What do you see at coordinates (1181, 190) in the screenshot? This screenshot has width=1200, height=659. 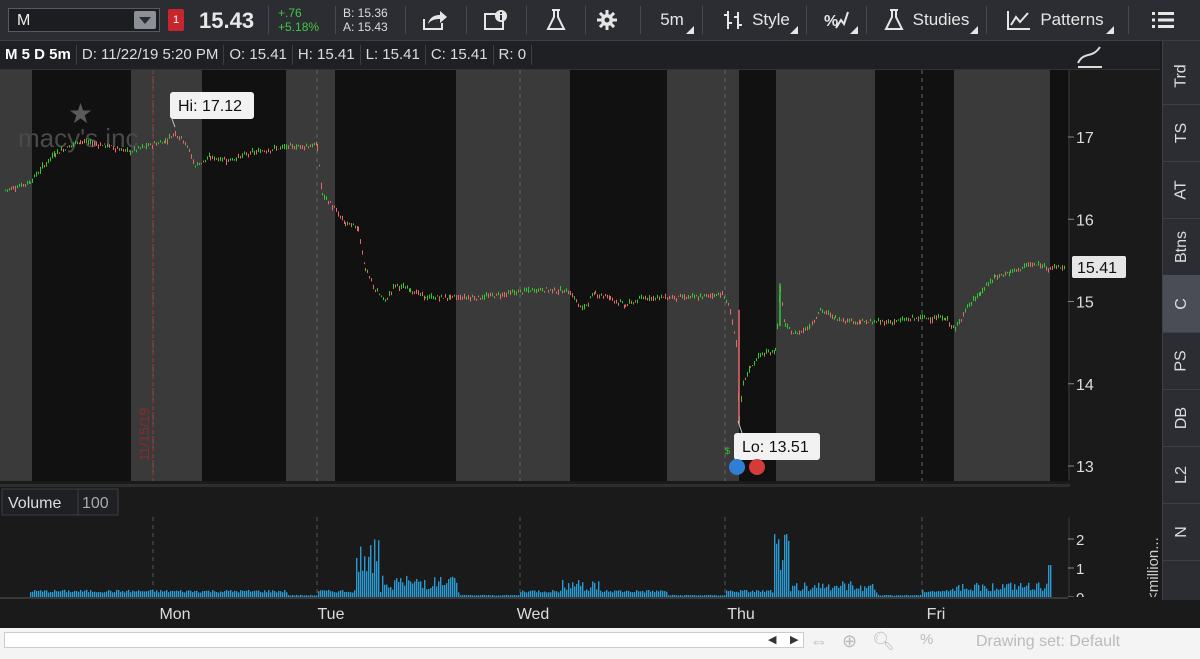 I see `right-tab-at: AT` at bounding box center [1181, 190].